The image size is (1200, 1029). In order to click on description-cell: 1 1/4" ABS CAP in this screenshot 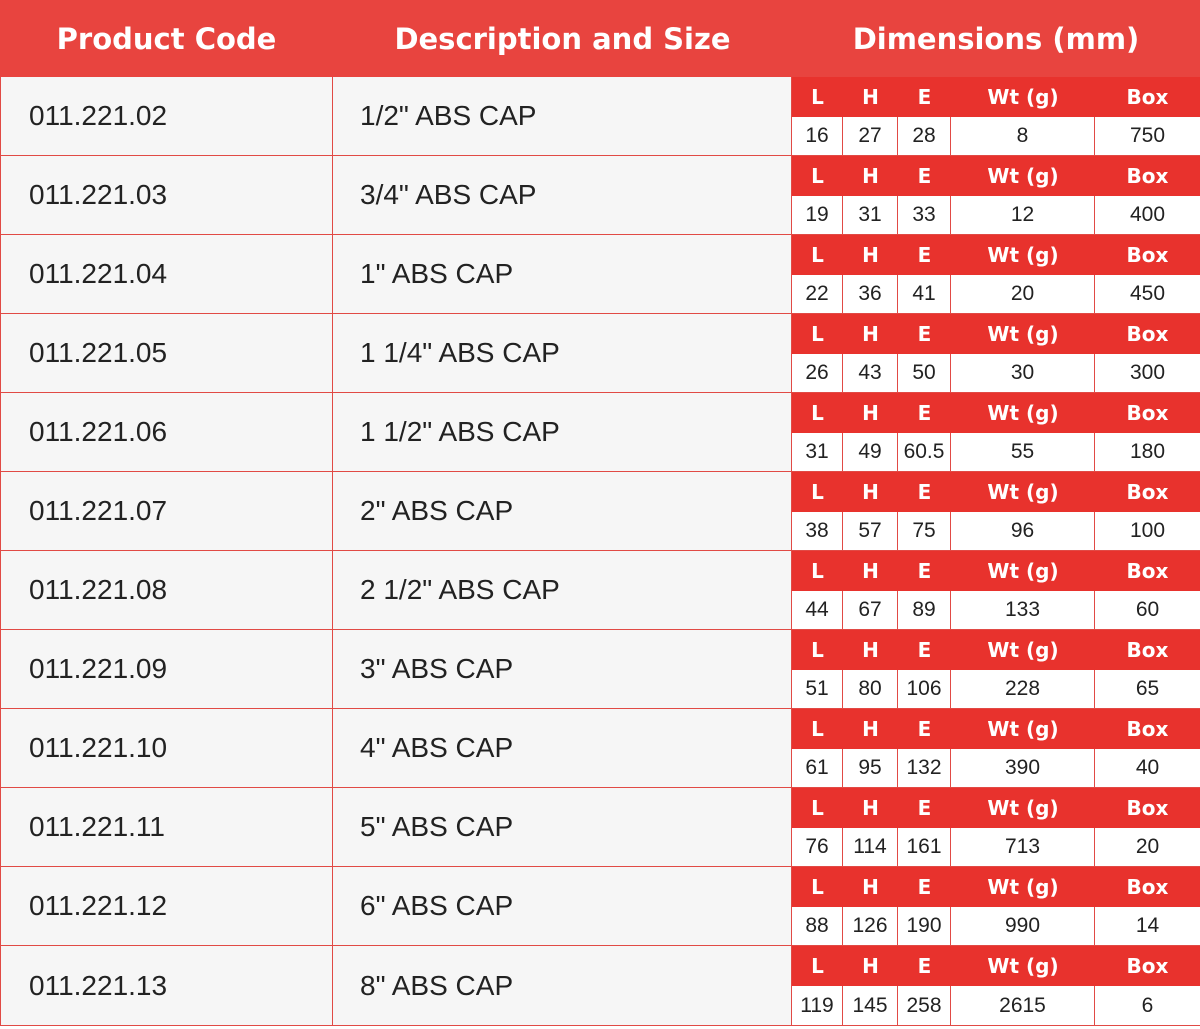, I will do `click(562, 353)`.